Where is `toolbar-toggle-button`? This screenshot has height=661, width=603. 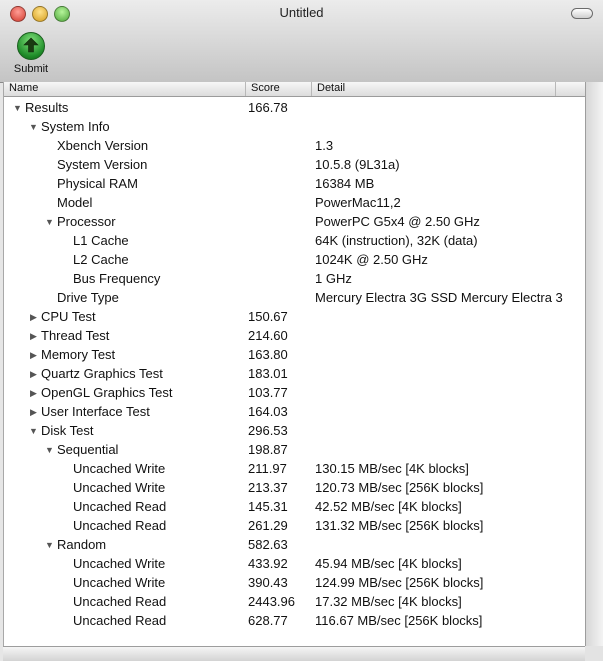 toolbar-toggle-button is located at coordinates (582, 13).